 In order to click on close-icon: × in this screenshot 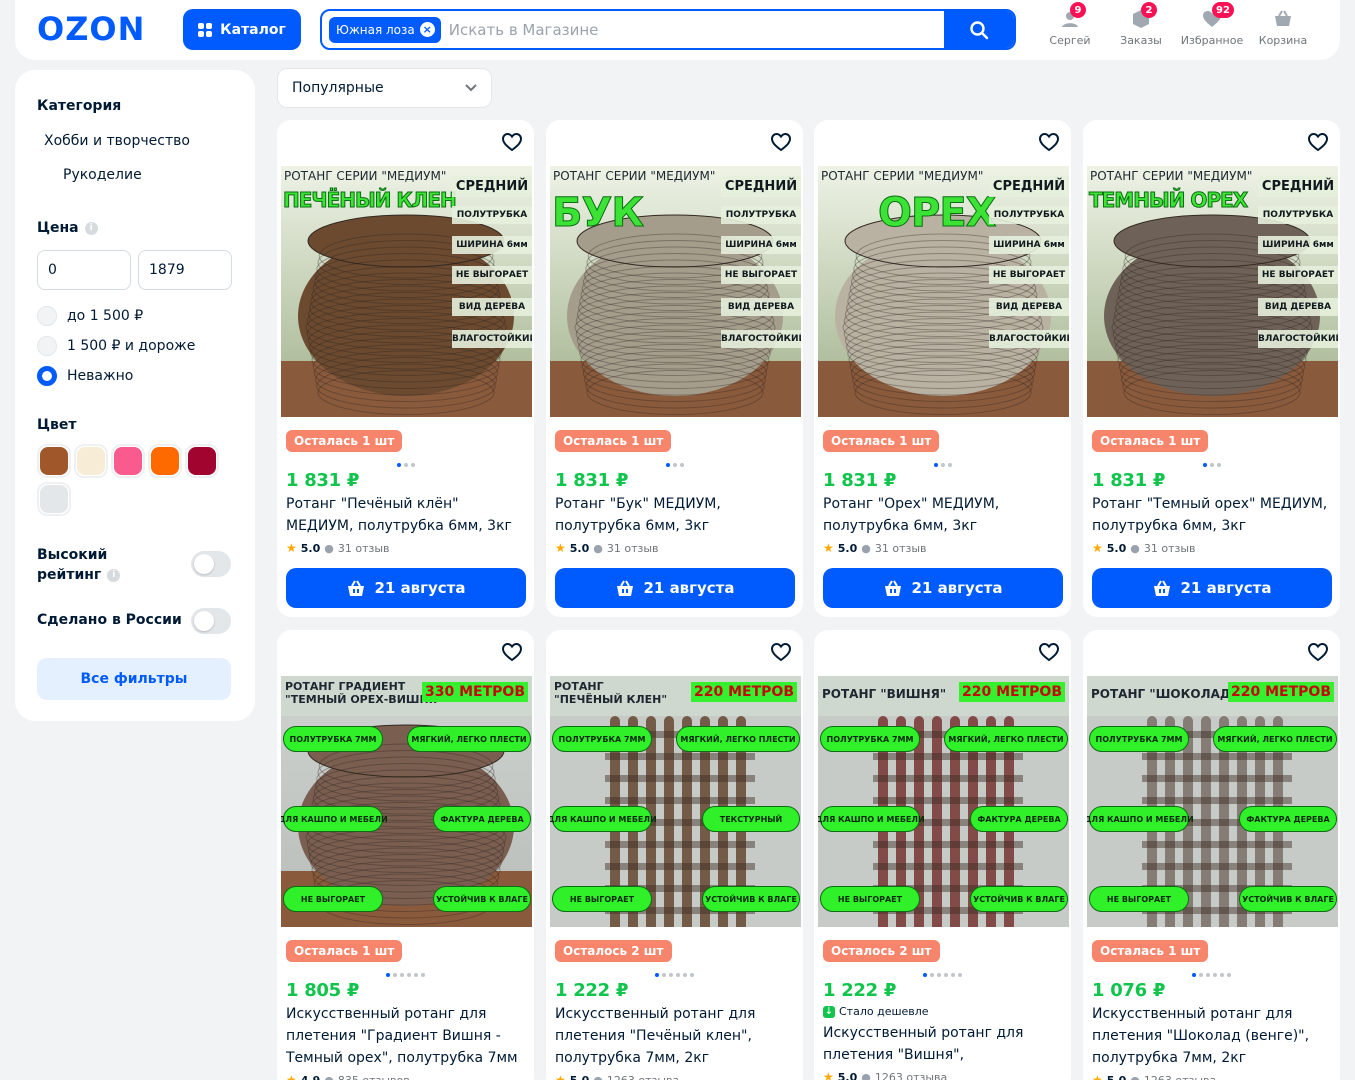, I will do `click(427, 29)`.